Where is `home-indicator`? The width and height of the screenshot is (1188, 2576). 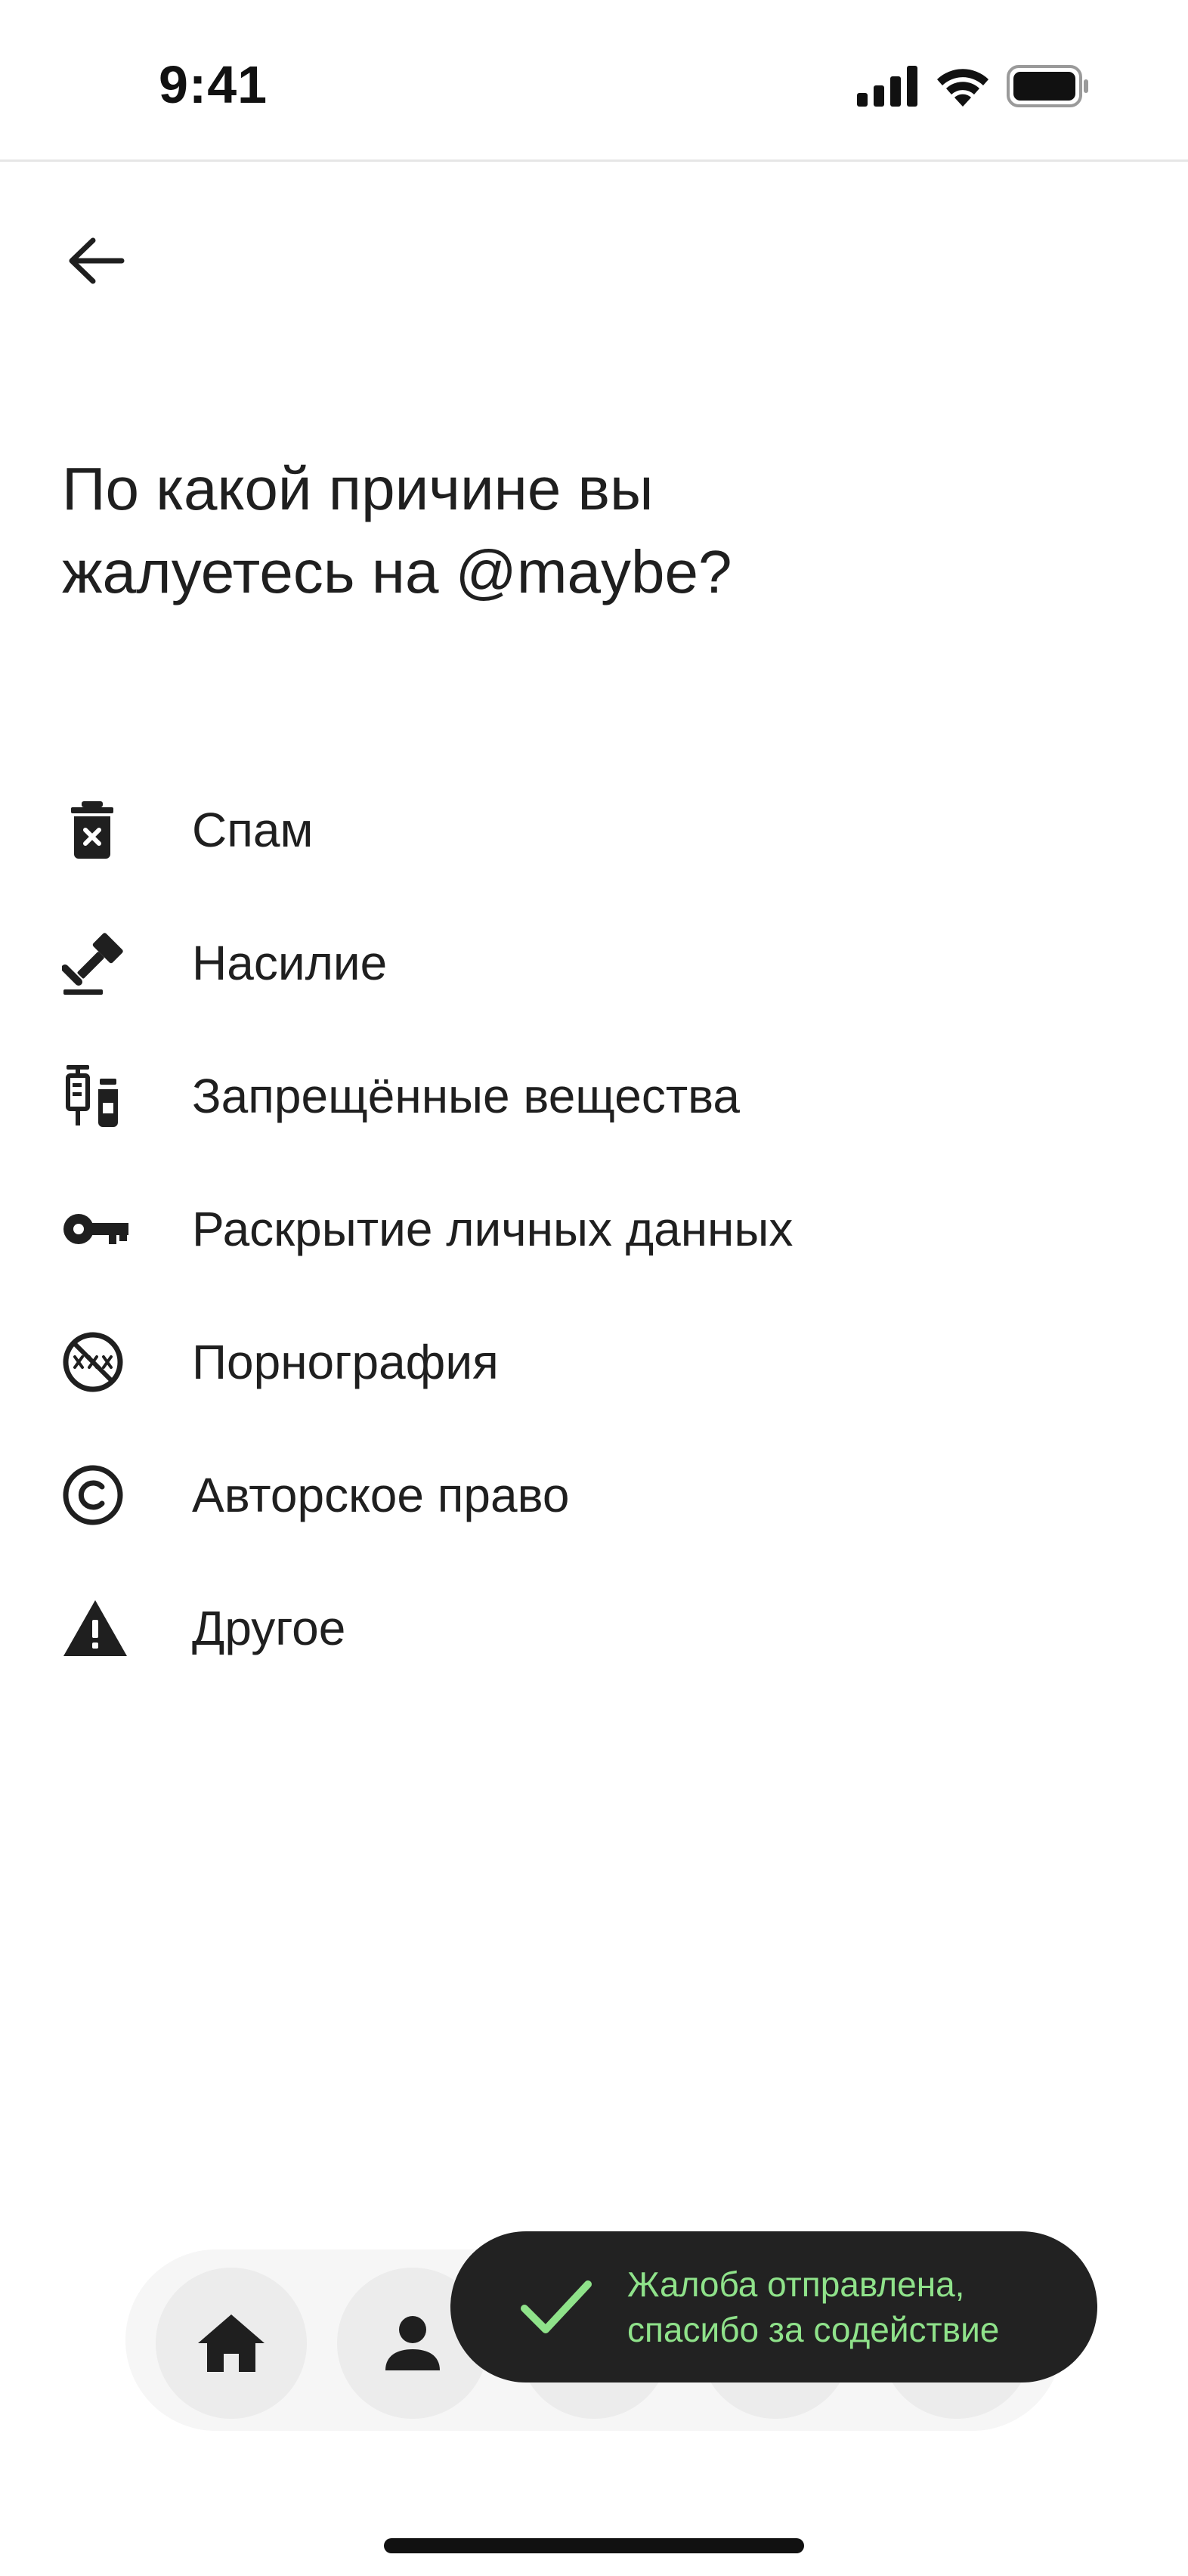 home-indicator is located at coordinates (594, 2545).